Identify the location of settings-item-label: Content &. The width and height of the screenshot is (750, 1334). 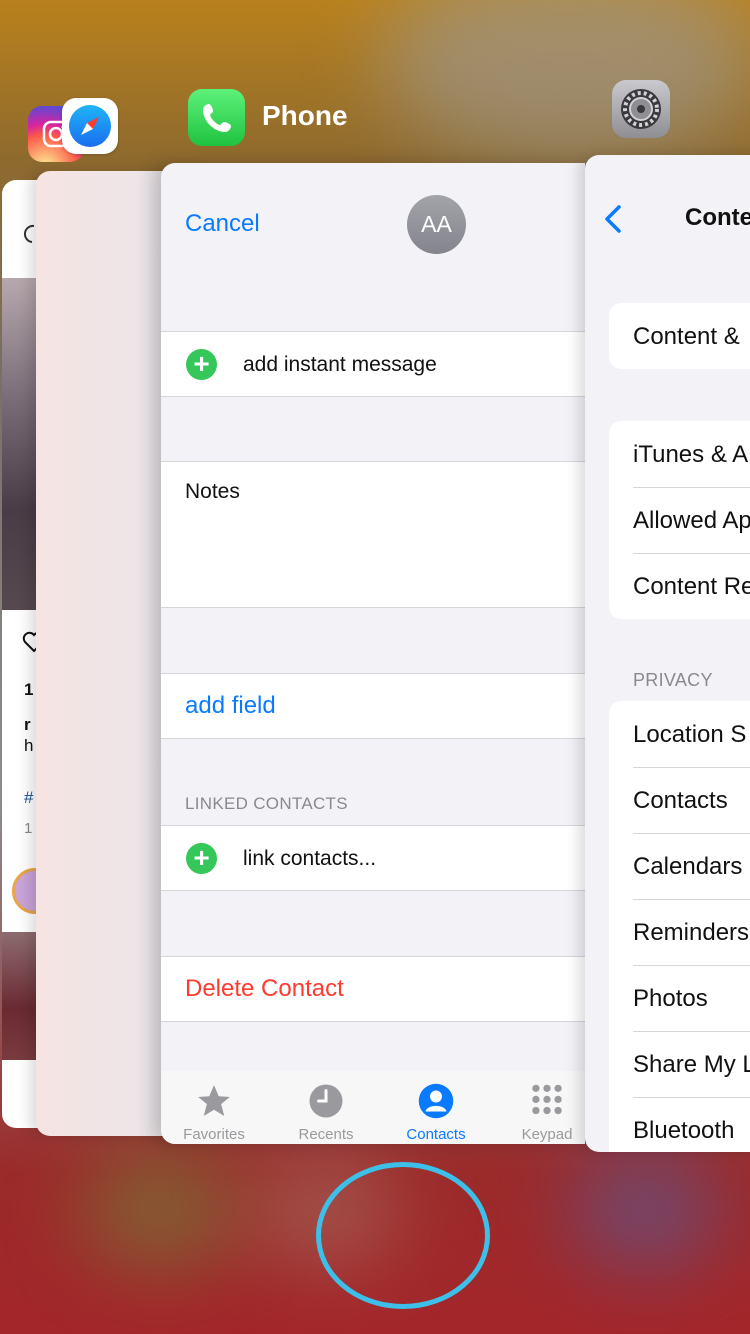
(686, 336).